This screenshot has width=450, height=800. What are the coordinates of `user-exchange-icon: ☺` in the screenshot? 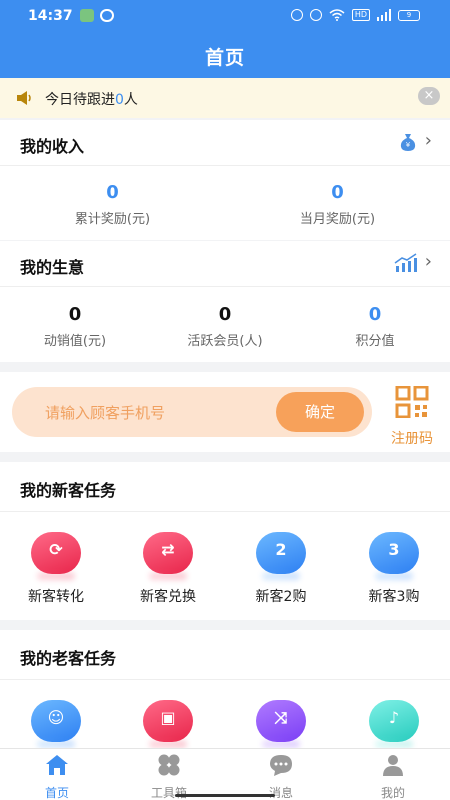 It's located at (56, 721).